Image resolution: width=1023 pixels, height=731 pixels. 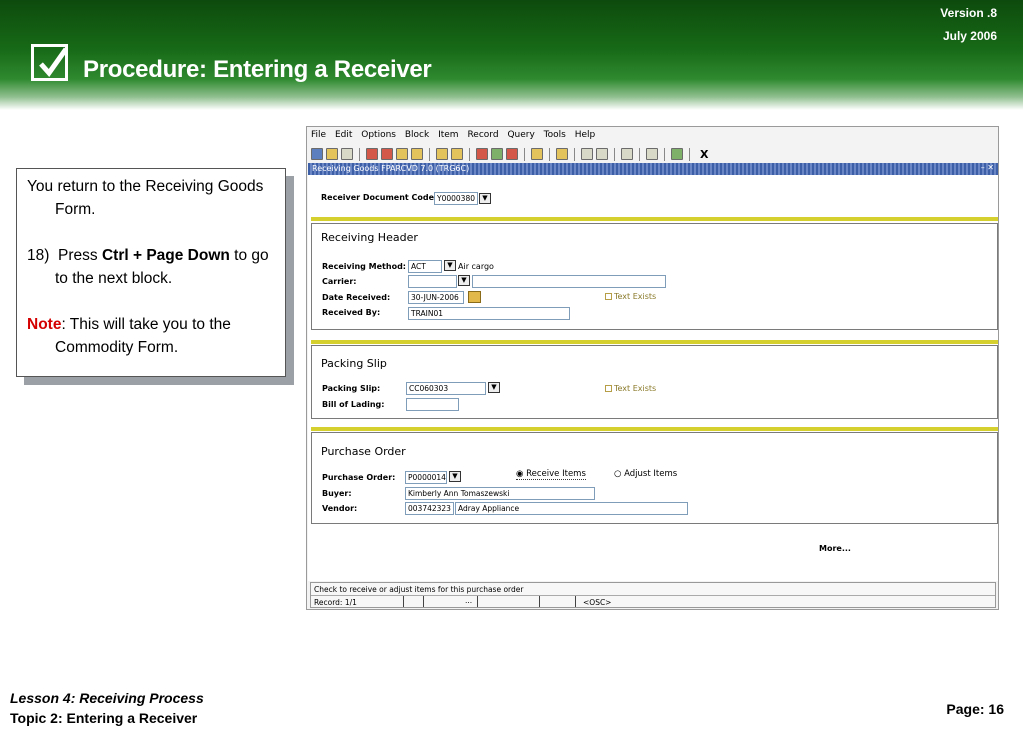 What do you see at coordinates (627, 154) in the screenshot?
I see `audio-icon` at bounding box center [627, 154].